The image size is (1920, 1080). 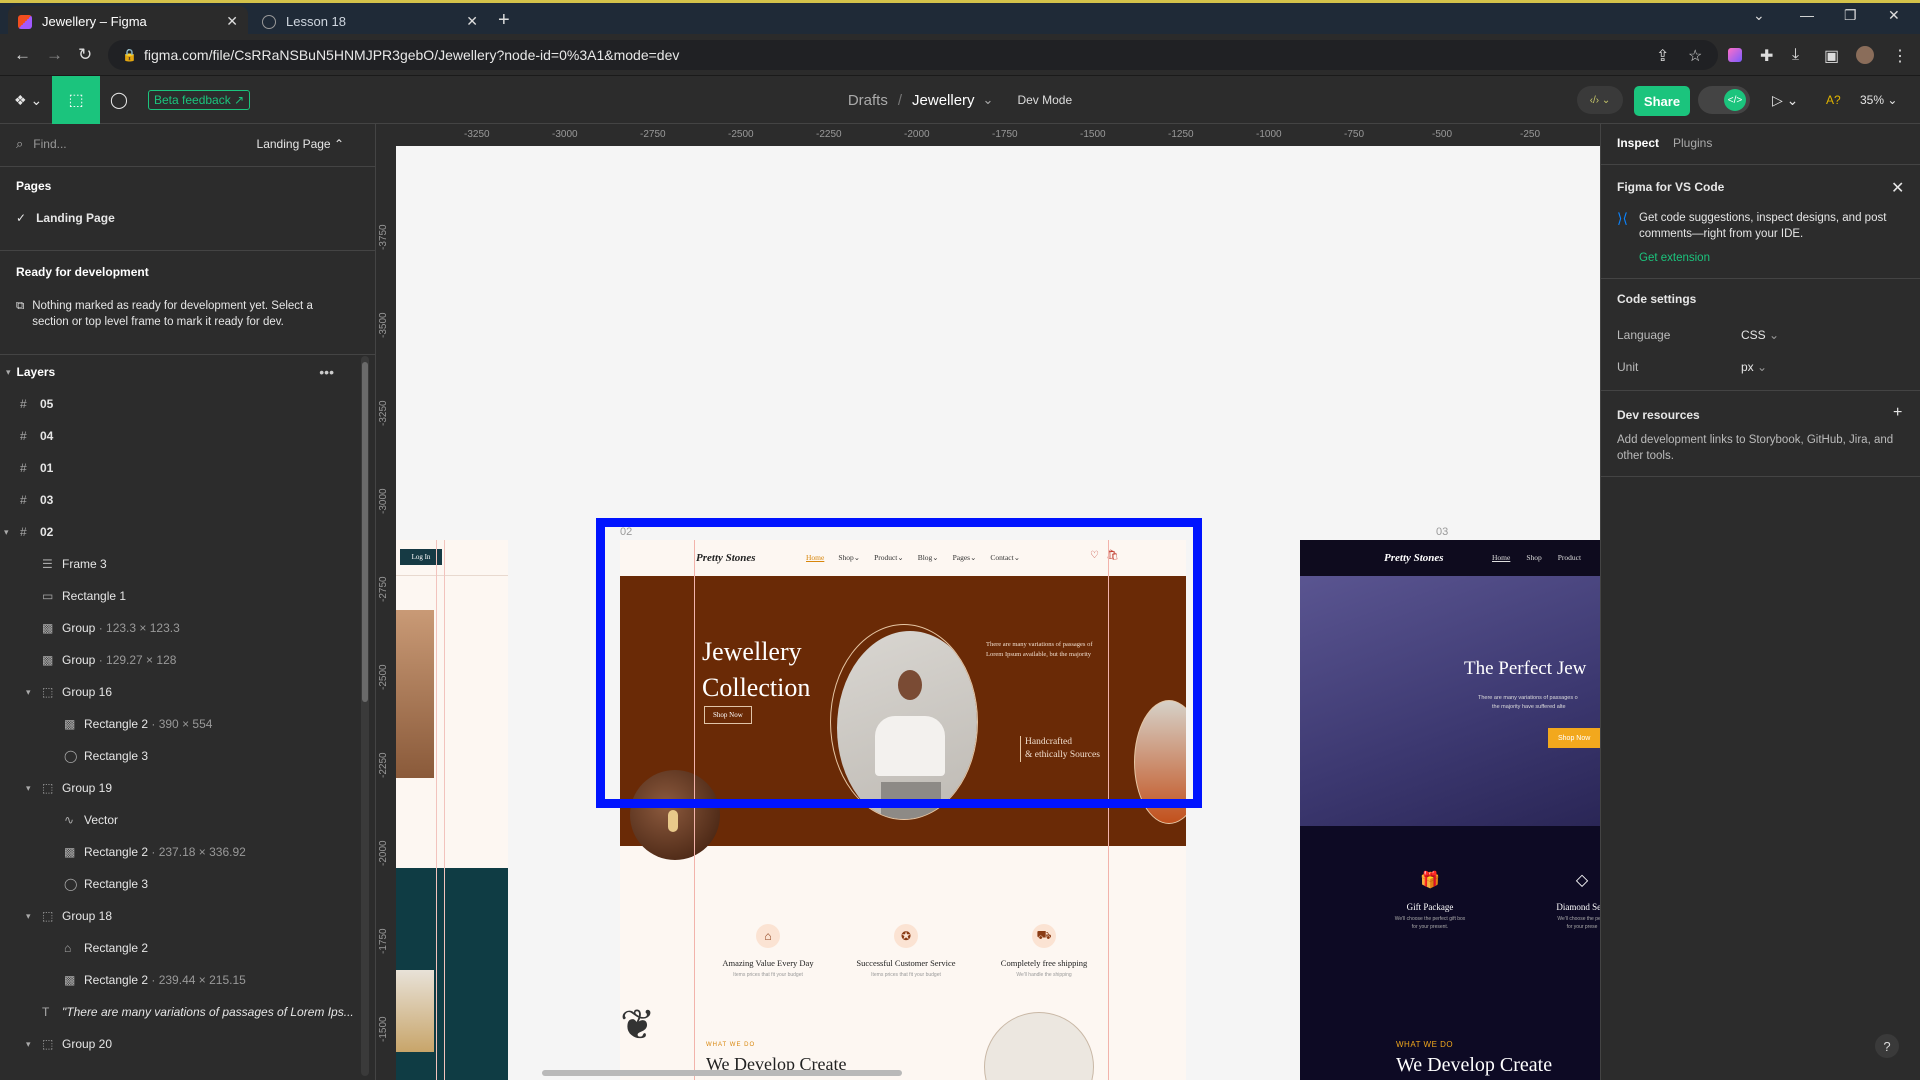 What do you see at coordinates (178, 564) in the screenshot?
I see `layer-row: ☰ Frame 3` at bounding box center [178, 564].